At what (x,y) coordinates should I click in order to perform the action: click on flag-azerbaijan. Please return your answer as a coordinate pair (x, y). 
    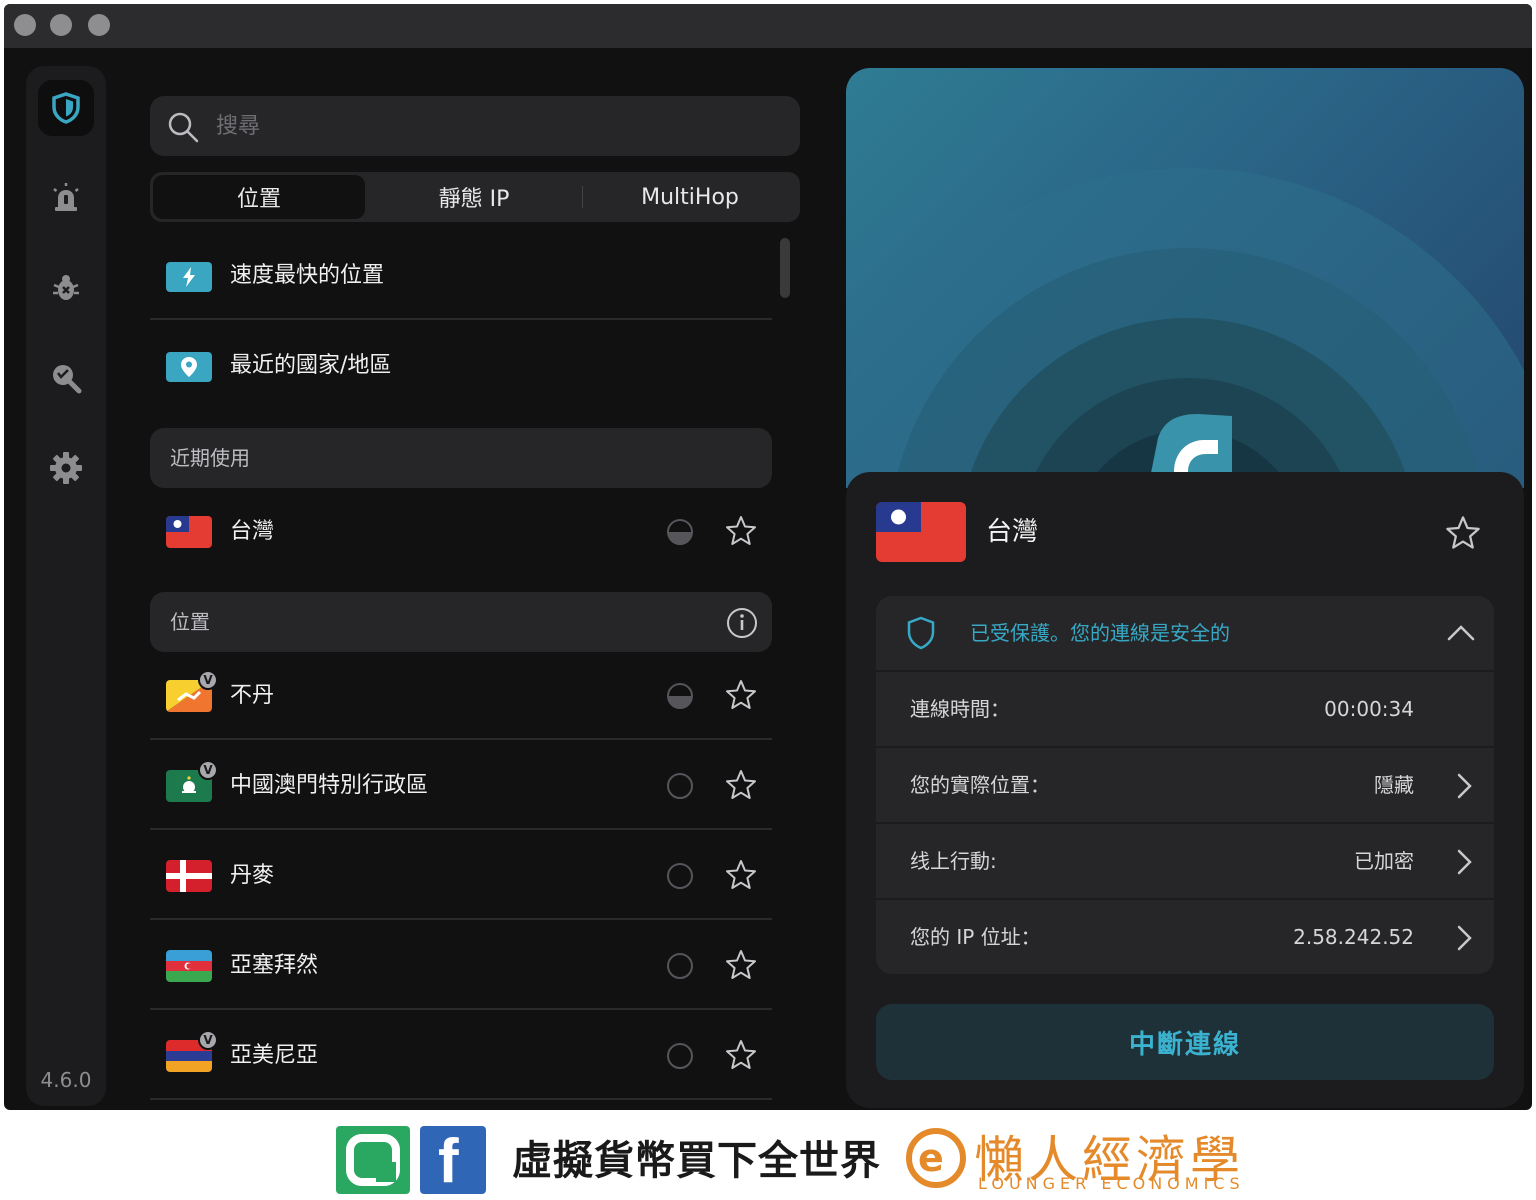
    Looking at the image, I should click on (189, 966).